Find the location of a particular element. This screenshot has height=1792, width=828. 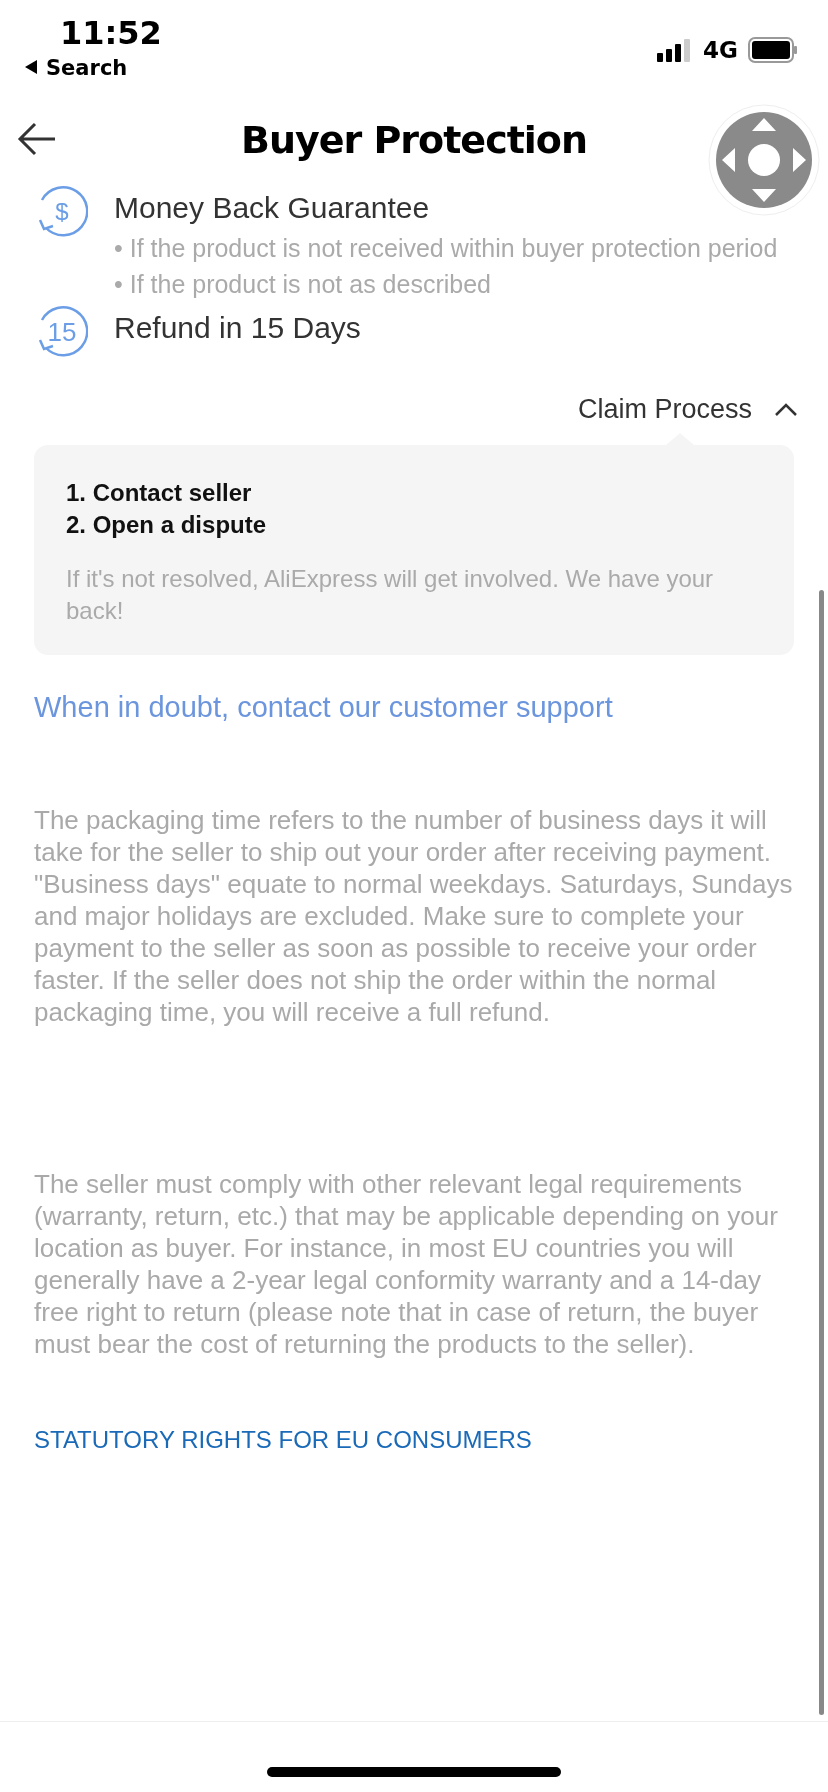

claim-step: 2. Open a dispute is located at coordinates (414, 525).